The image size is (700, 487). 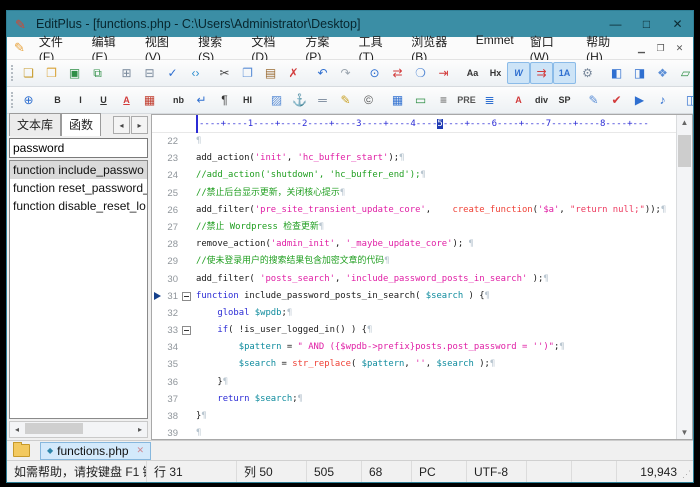 What do you see at coordinates (616, 100) in the screenshot?
I see `syntax-check-button: ✔` at bounding box center [616, 100].